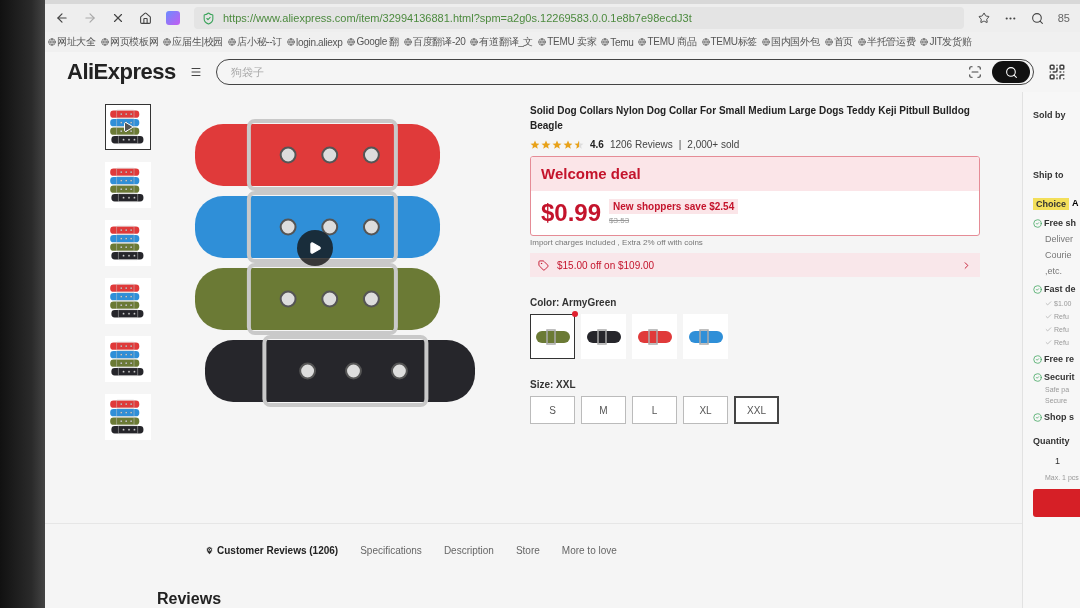 The height and width of the screenshot is (608, 1080). What do you see at coordinates (193, 42) in the screenshot?
I see `bookmark: 应届生|校园` at bounding box center [193, 42].